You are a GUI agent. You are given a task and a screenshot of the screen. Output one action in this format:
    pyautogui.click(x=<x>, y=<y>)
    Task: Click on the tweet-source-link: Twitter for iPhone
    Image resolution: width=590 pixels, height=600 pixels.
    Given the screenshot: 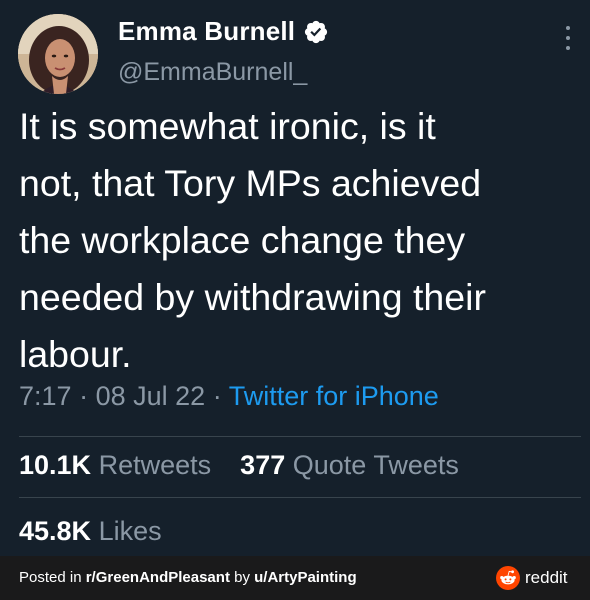 What is the action you would take?
    pyautogui.click(x=334, y=396)
    